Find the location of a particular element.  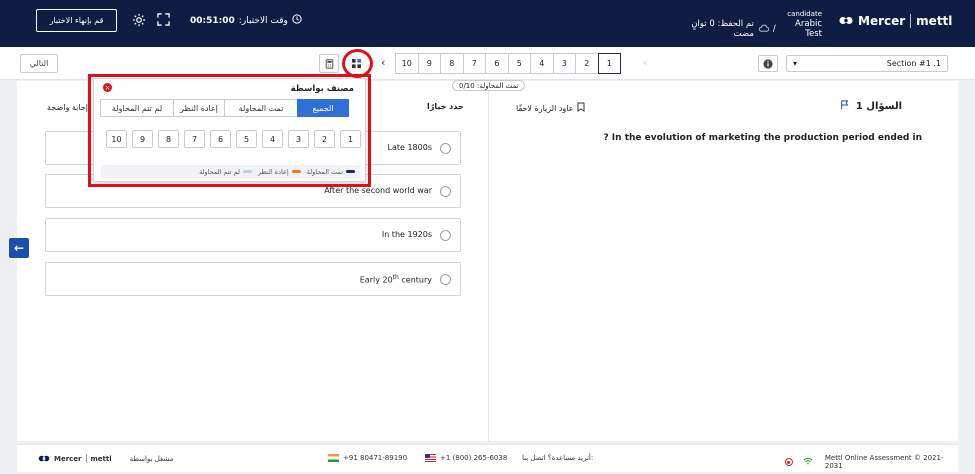

india-phone: +91 80471-89190 is located at coordinates (367, 458).